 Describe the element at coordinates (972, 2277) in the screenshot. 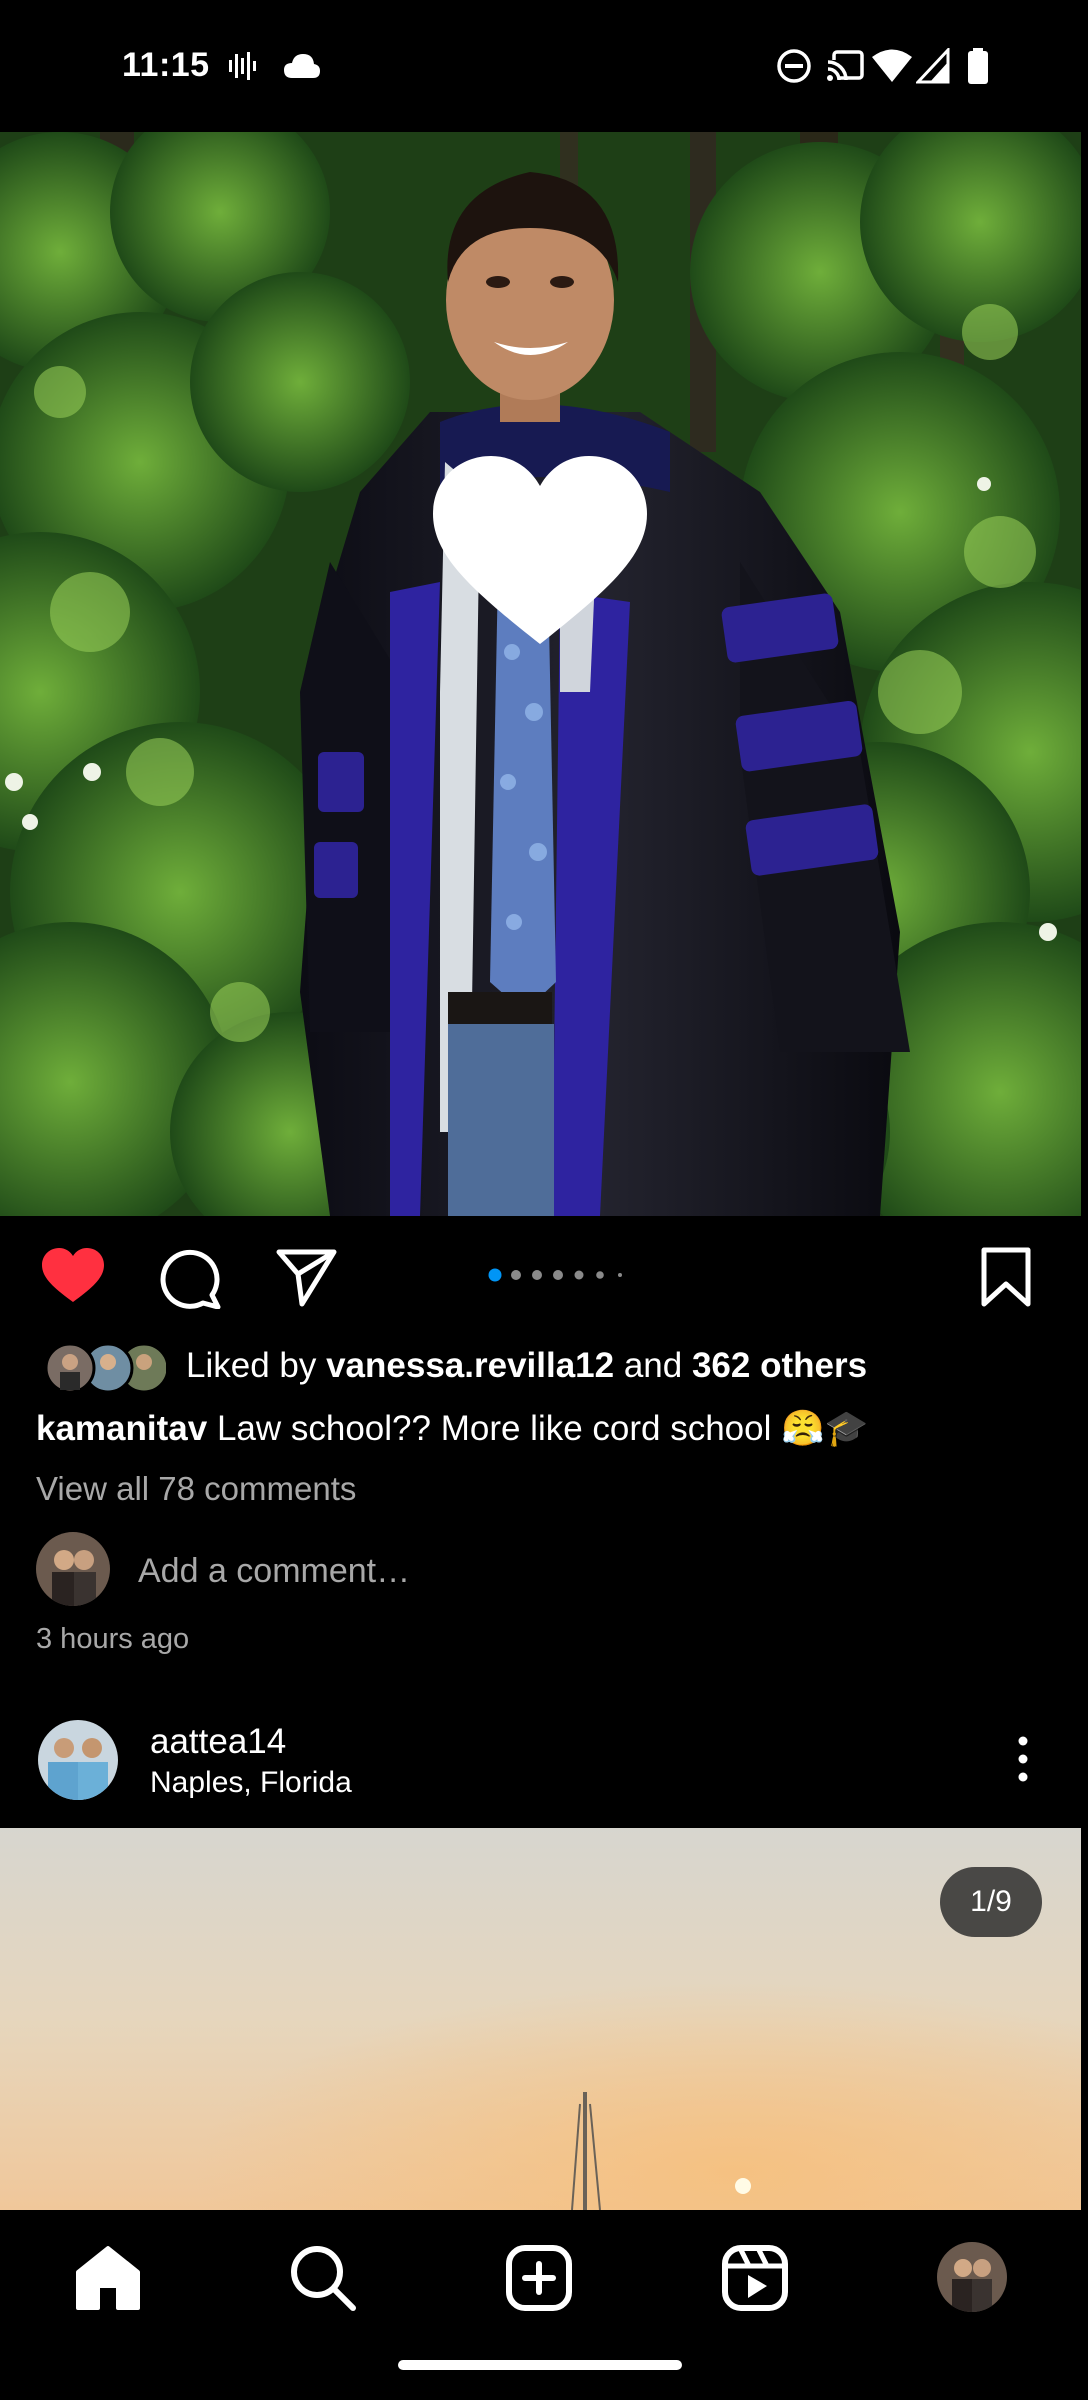

I see `profile-avatar` at that location.